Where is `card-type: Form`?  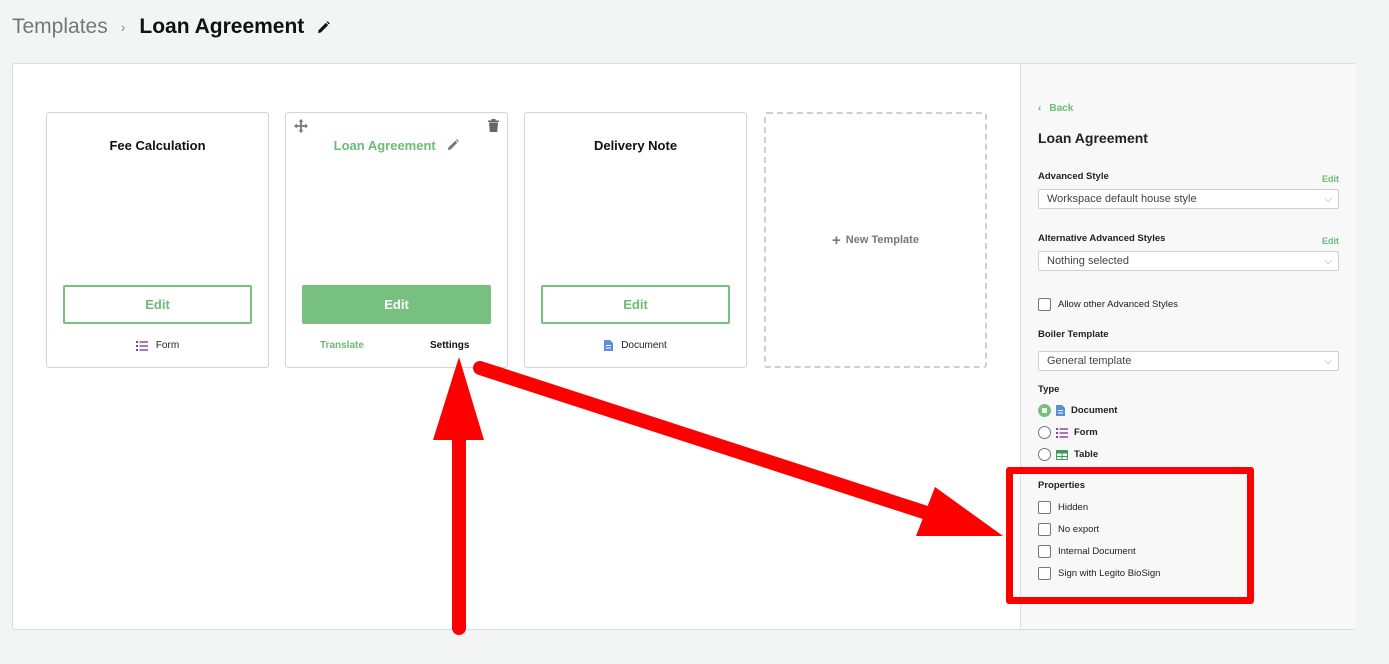
card-type: Form is located at coordinates (157, 345).